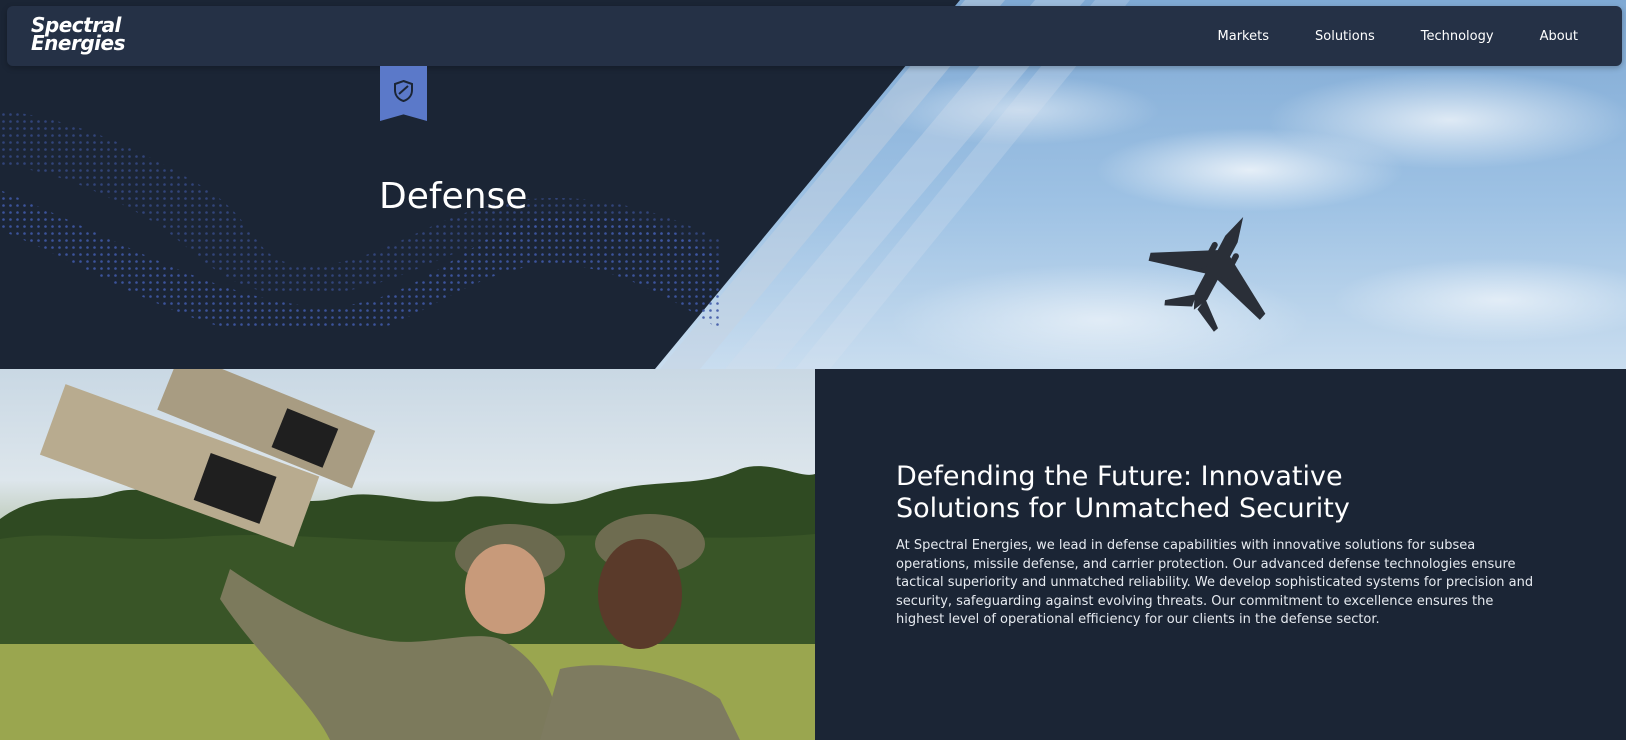 The image size is (1626, 740). What do you see at coordinates (453, 196) in the screenshot?
I see `page-title: Defense` at bounding box center [453, 196].